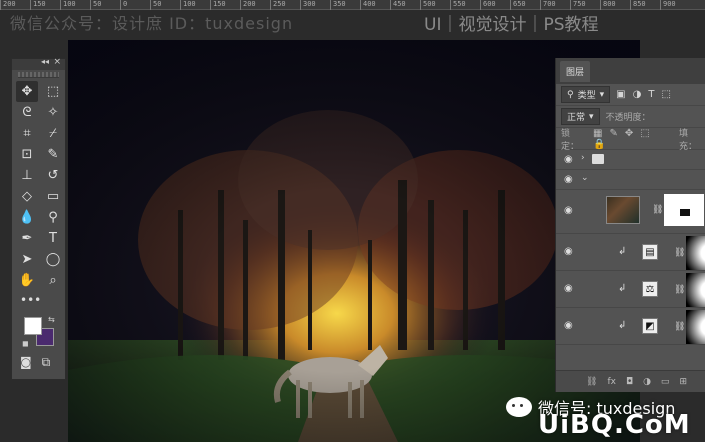 The height and width of the screenshot is (442, 705). What do you see at coordinates (630, 180) in the screenshot?
I see `layer-row: ◉ ⌄` at bounding box center [630, 180].